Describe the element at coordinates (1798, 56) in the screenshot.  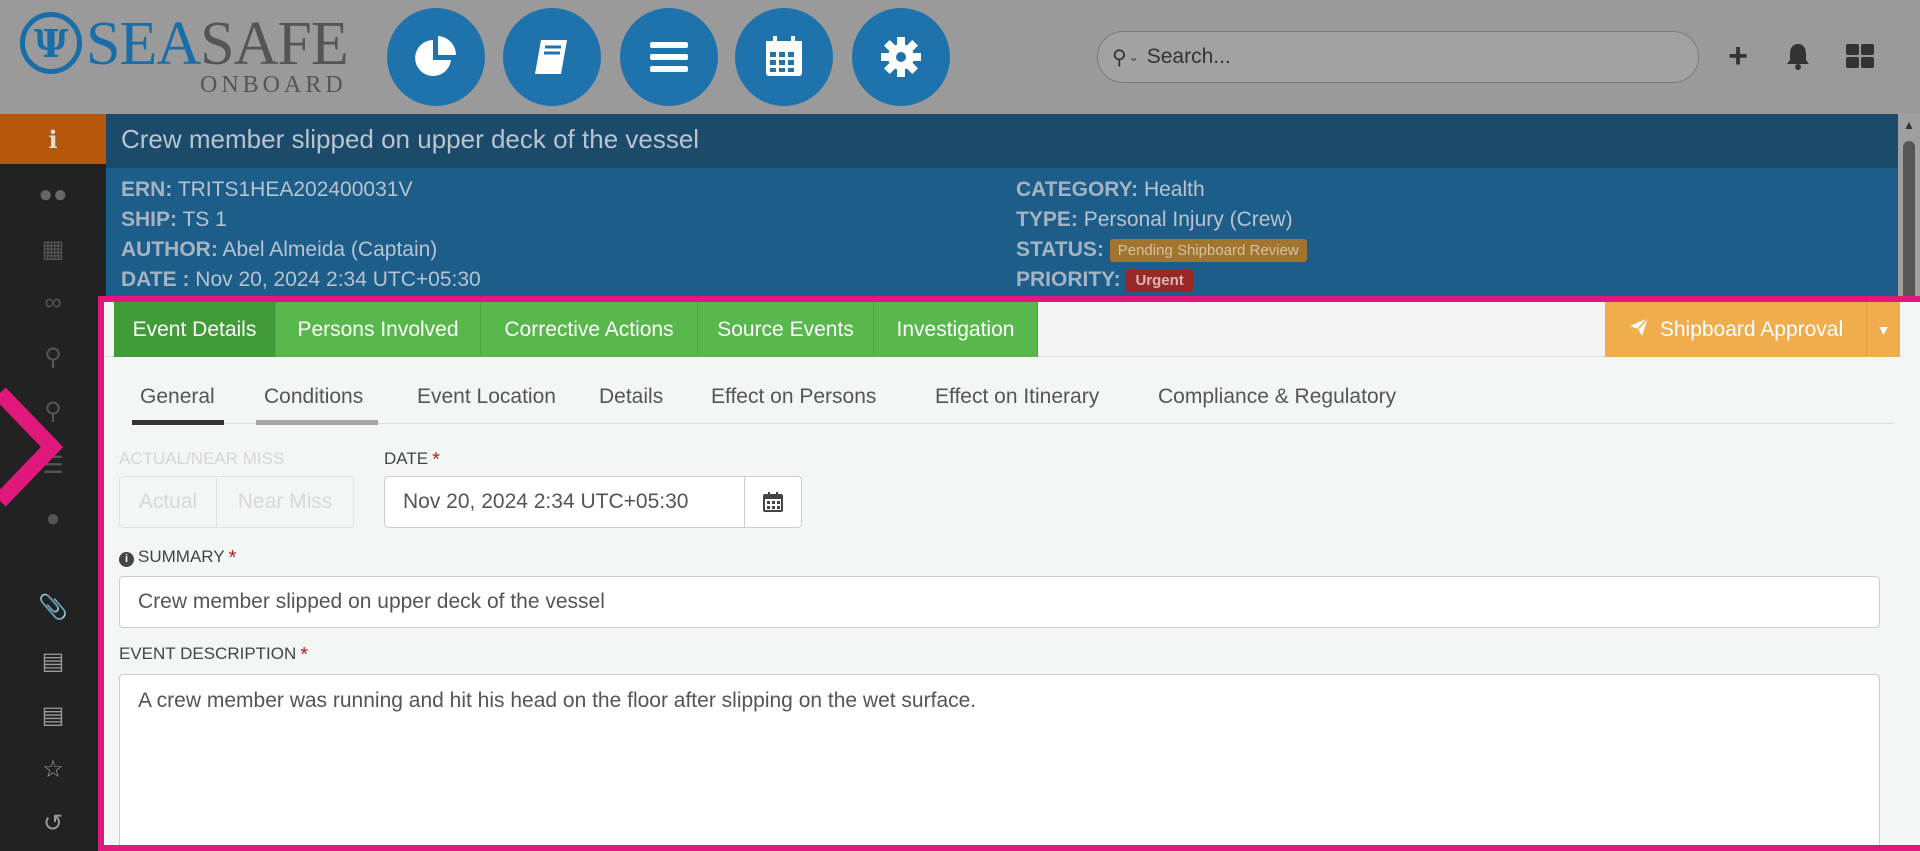
I see `bell-icon` at that location.